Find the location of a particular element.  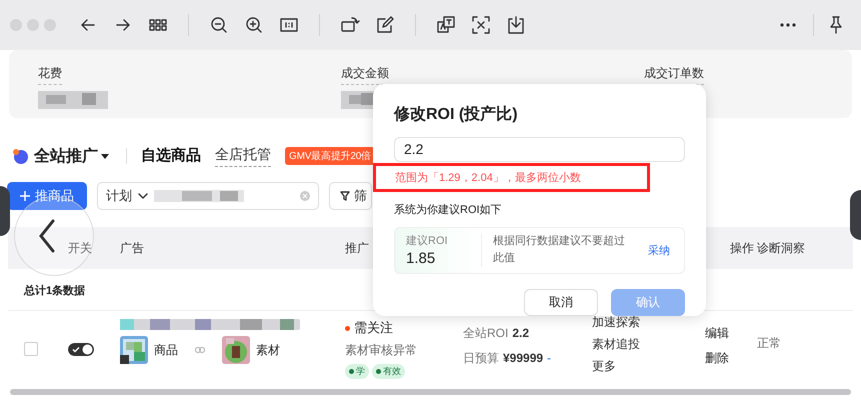

zoom-out-icon is located at coordinates (219, 25).